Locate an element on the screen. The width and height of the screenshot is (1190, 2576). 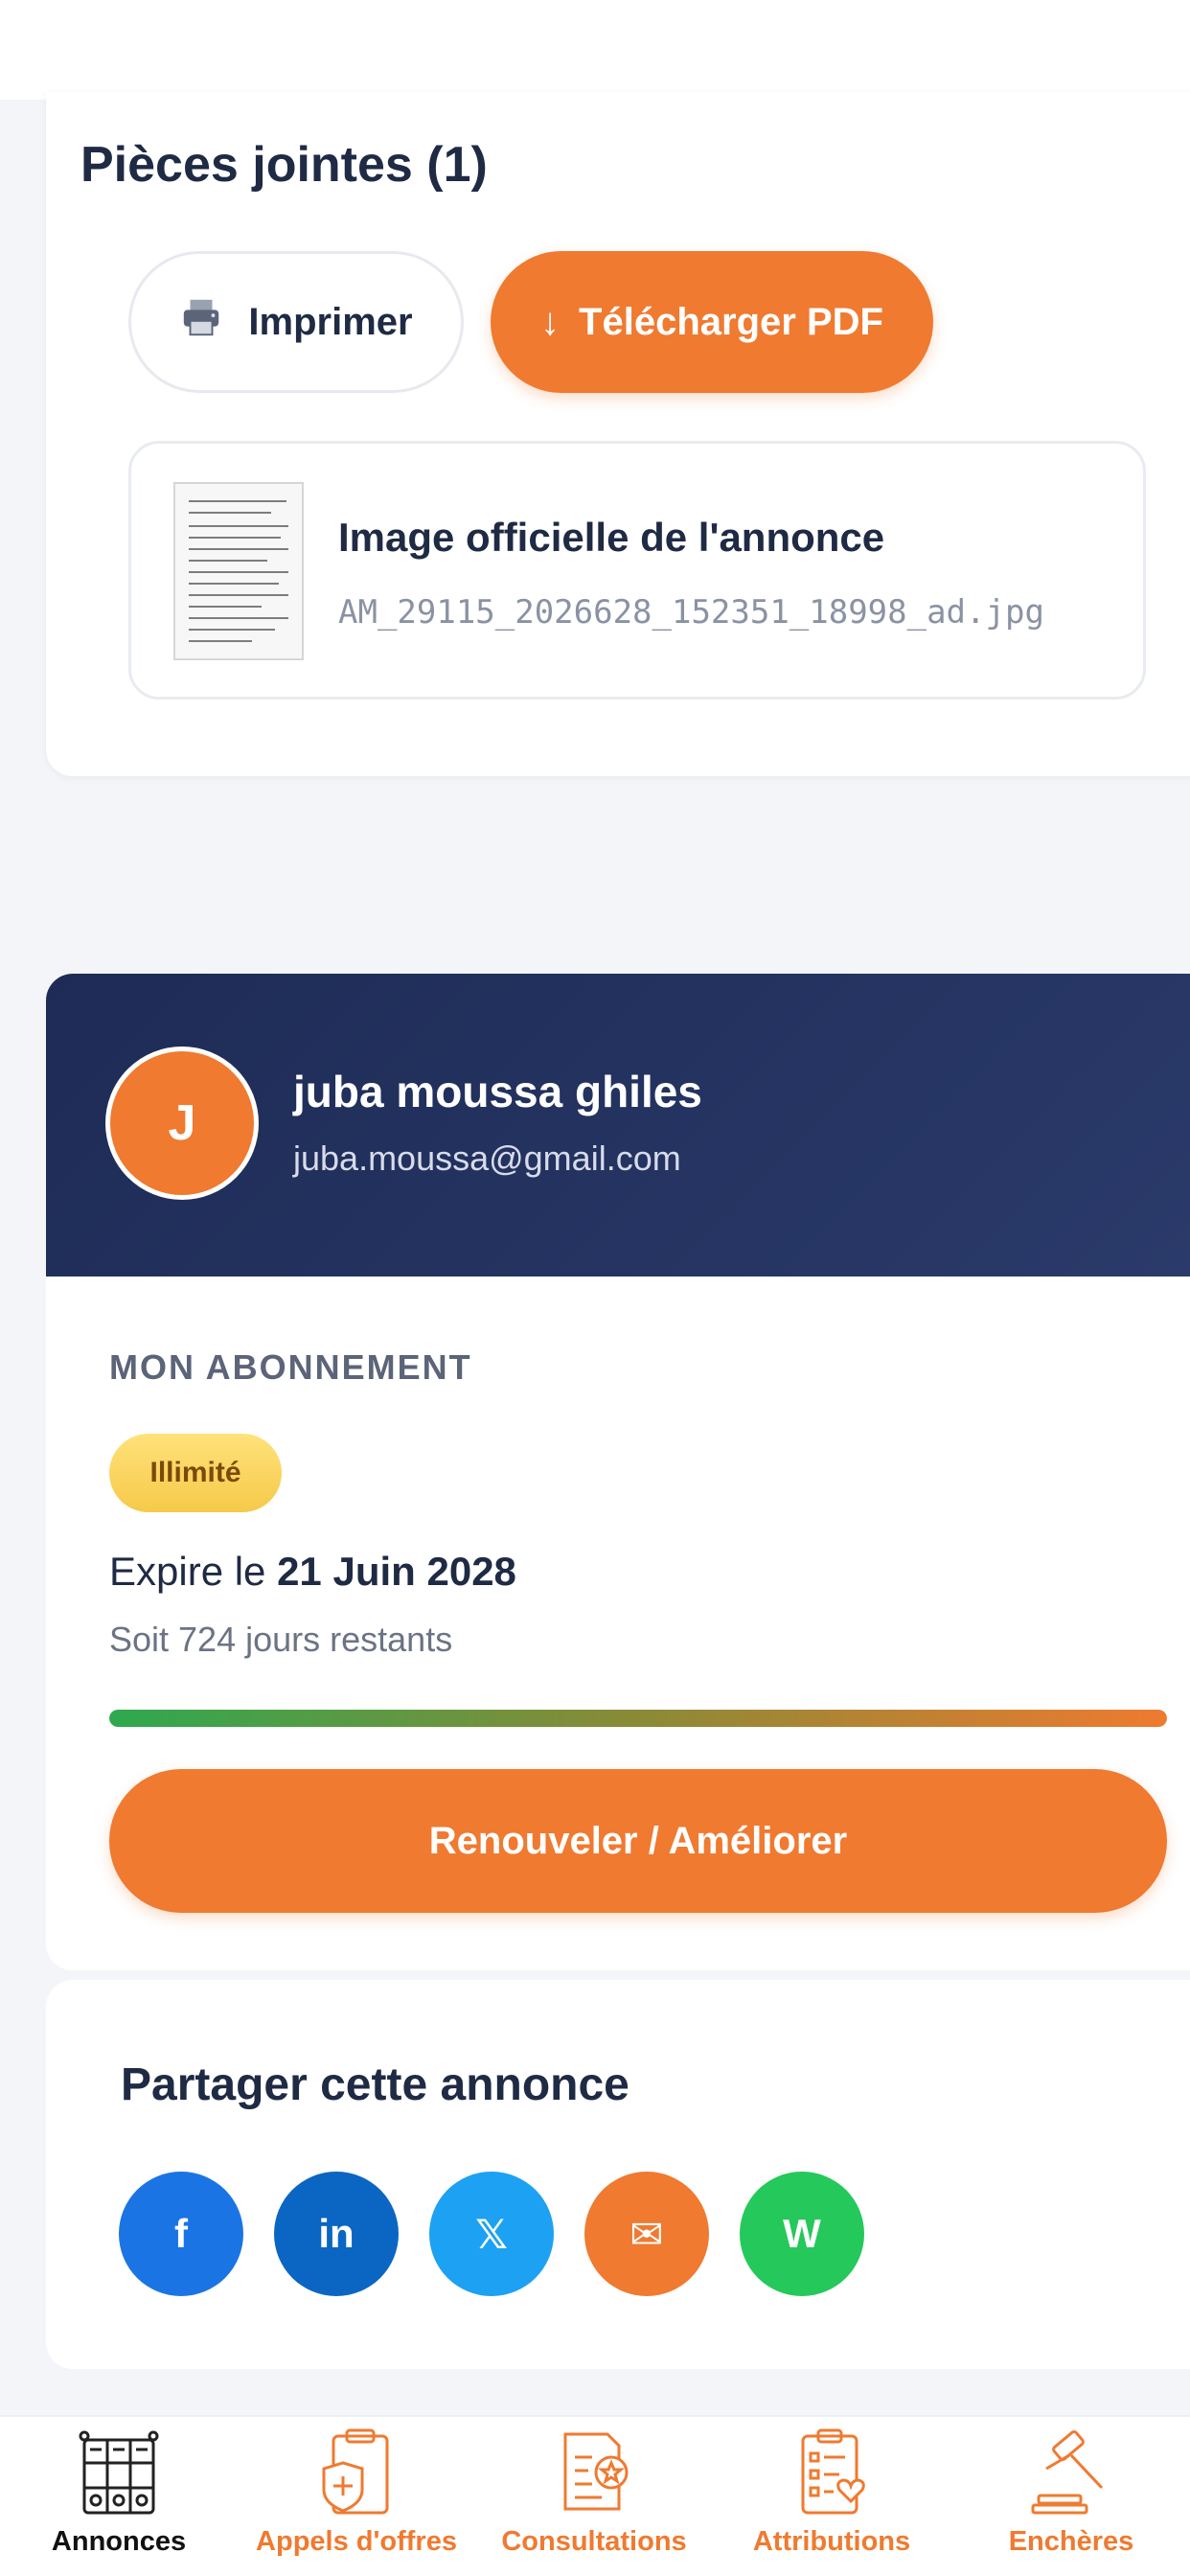
share-title: Partager cette annonce is located at coordinates (375, 2084).